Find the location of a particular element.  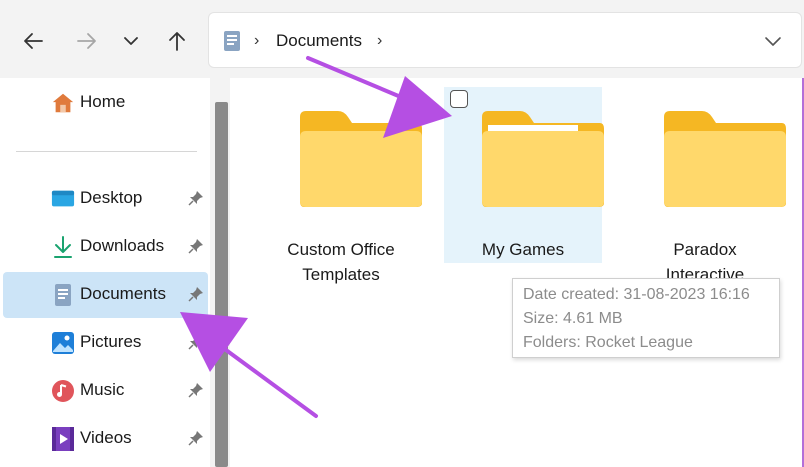

sidebar-item-videos: Videos is located at coordinates (105, 439).